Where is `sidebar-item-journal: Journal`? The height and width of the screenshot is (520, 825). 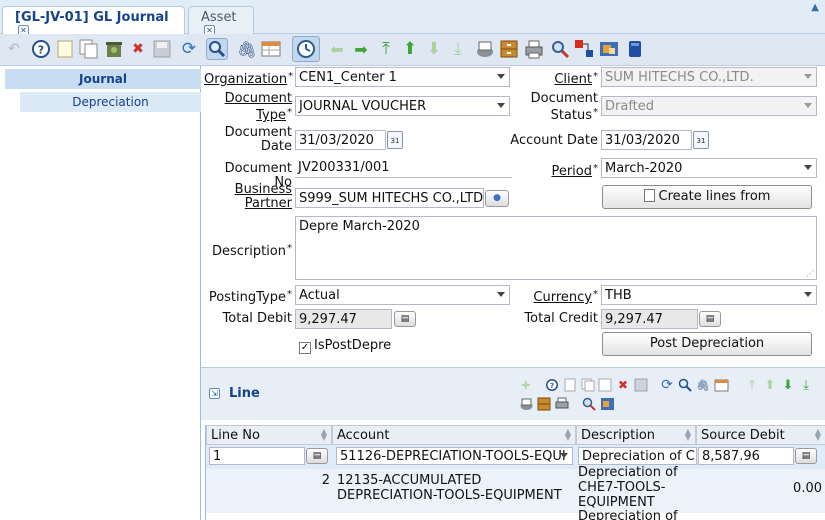 sidebar-item-journal: Journal is located at coordinates (103, 79).